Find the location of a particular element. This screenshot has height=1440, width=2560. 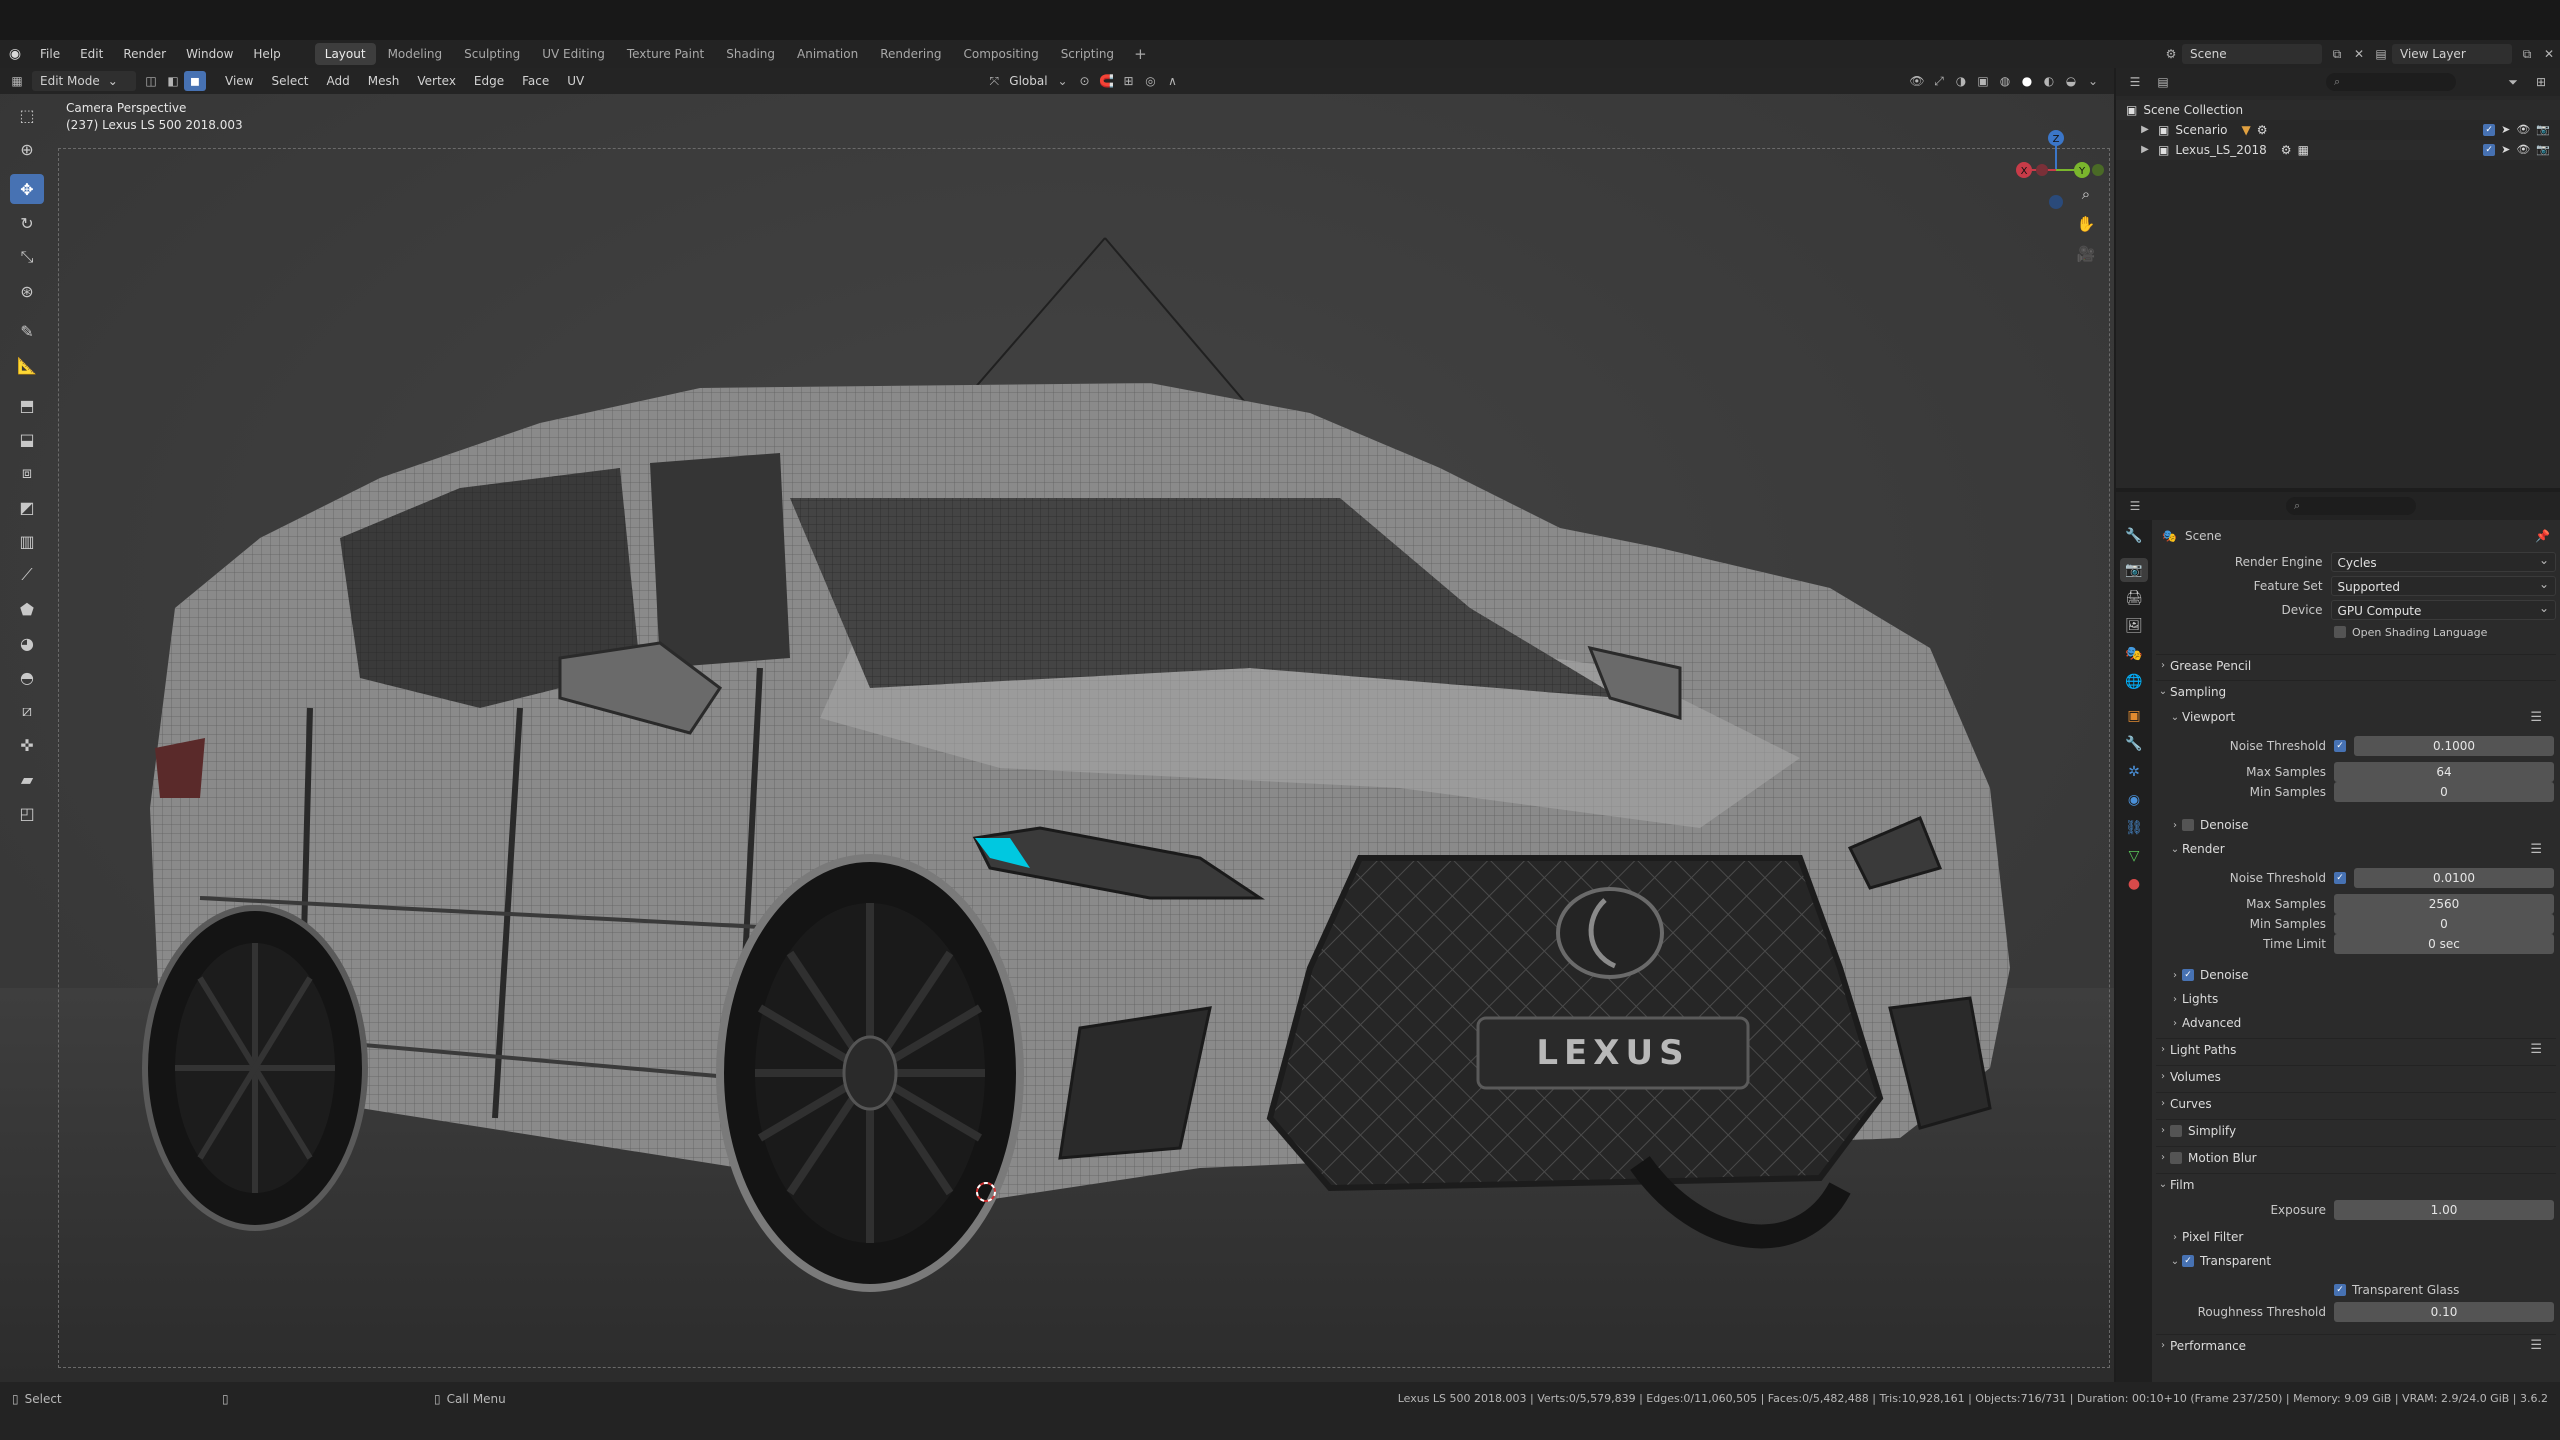

new-view-layer-icon: ⧉ is located at coordinates (2527, 54).